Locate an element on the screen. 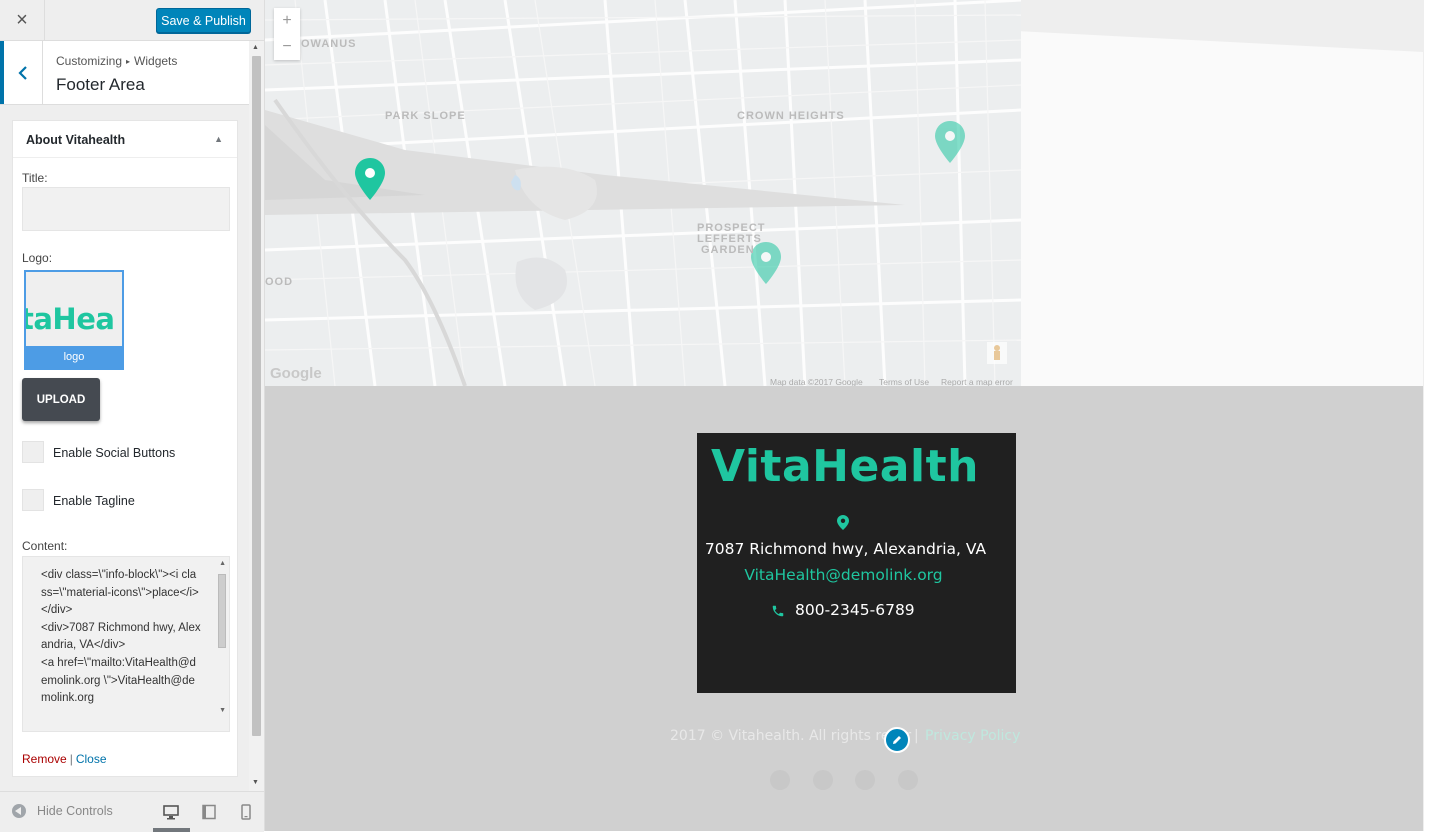 The height and width of the screenshot is (832, 1439). widget-header: About Vitahealth ▲ is located at coordinates (125, 139).